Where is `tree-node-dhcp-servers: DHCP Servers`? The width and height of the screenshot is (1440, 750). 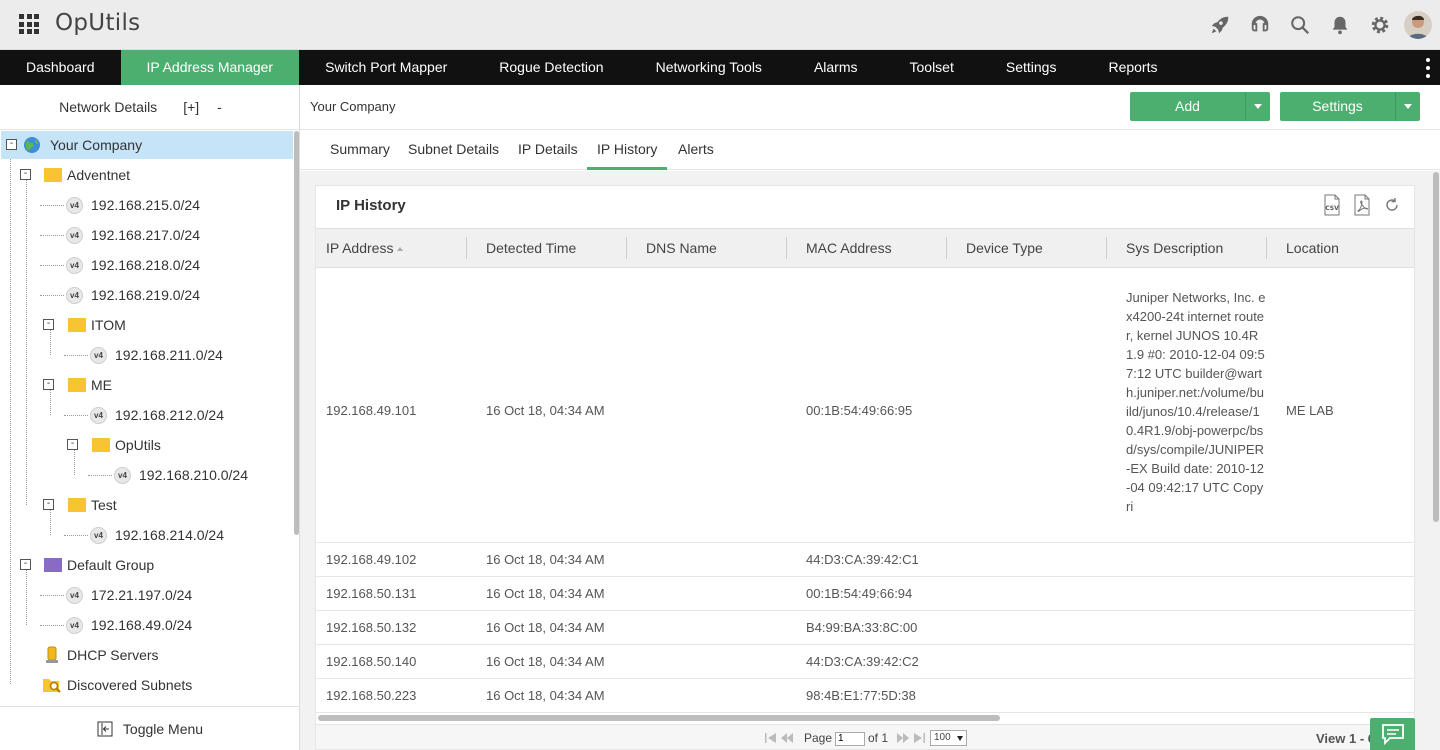 tree-node-dhcp-servers: DHCP Servers is located at coordinates (145, 655).